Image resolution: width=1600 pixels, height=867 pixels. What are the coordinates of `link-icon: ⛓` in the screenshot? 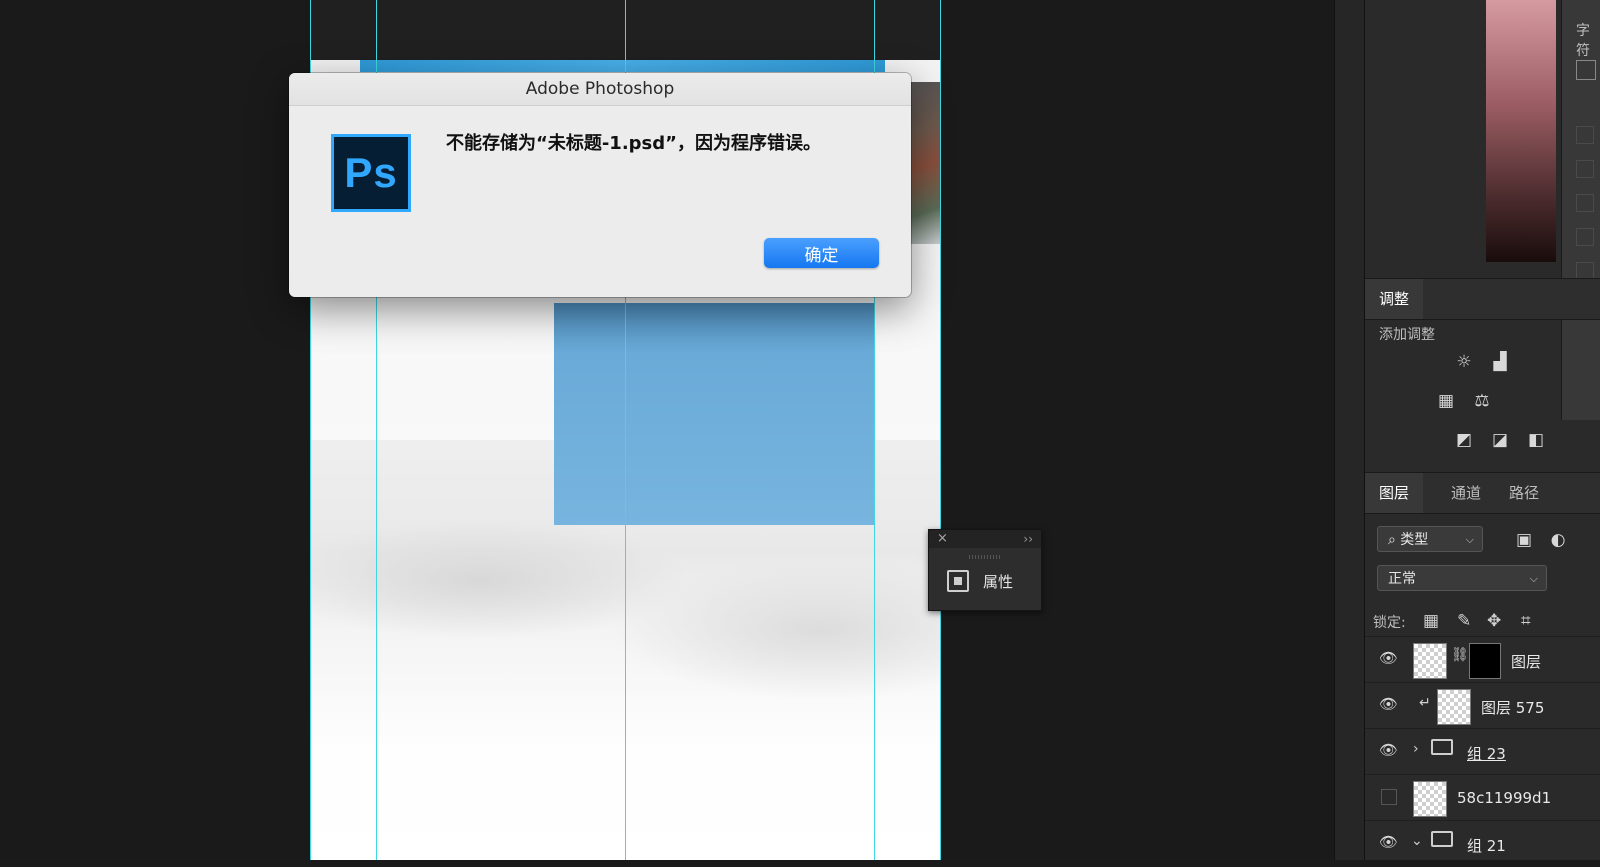 It's located at (1460, 655).